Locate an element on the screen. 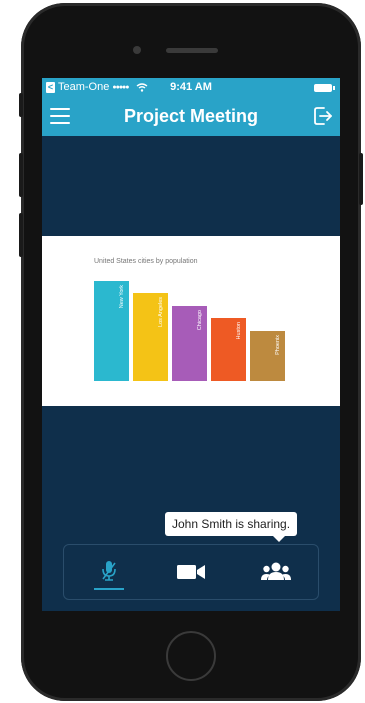 Image resolution: width=365 pixels, height=703 pixels. mic-icon is located at coordinates (109, 571).